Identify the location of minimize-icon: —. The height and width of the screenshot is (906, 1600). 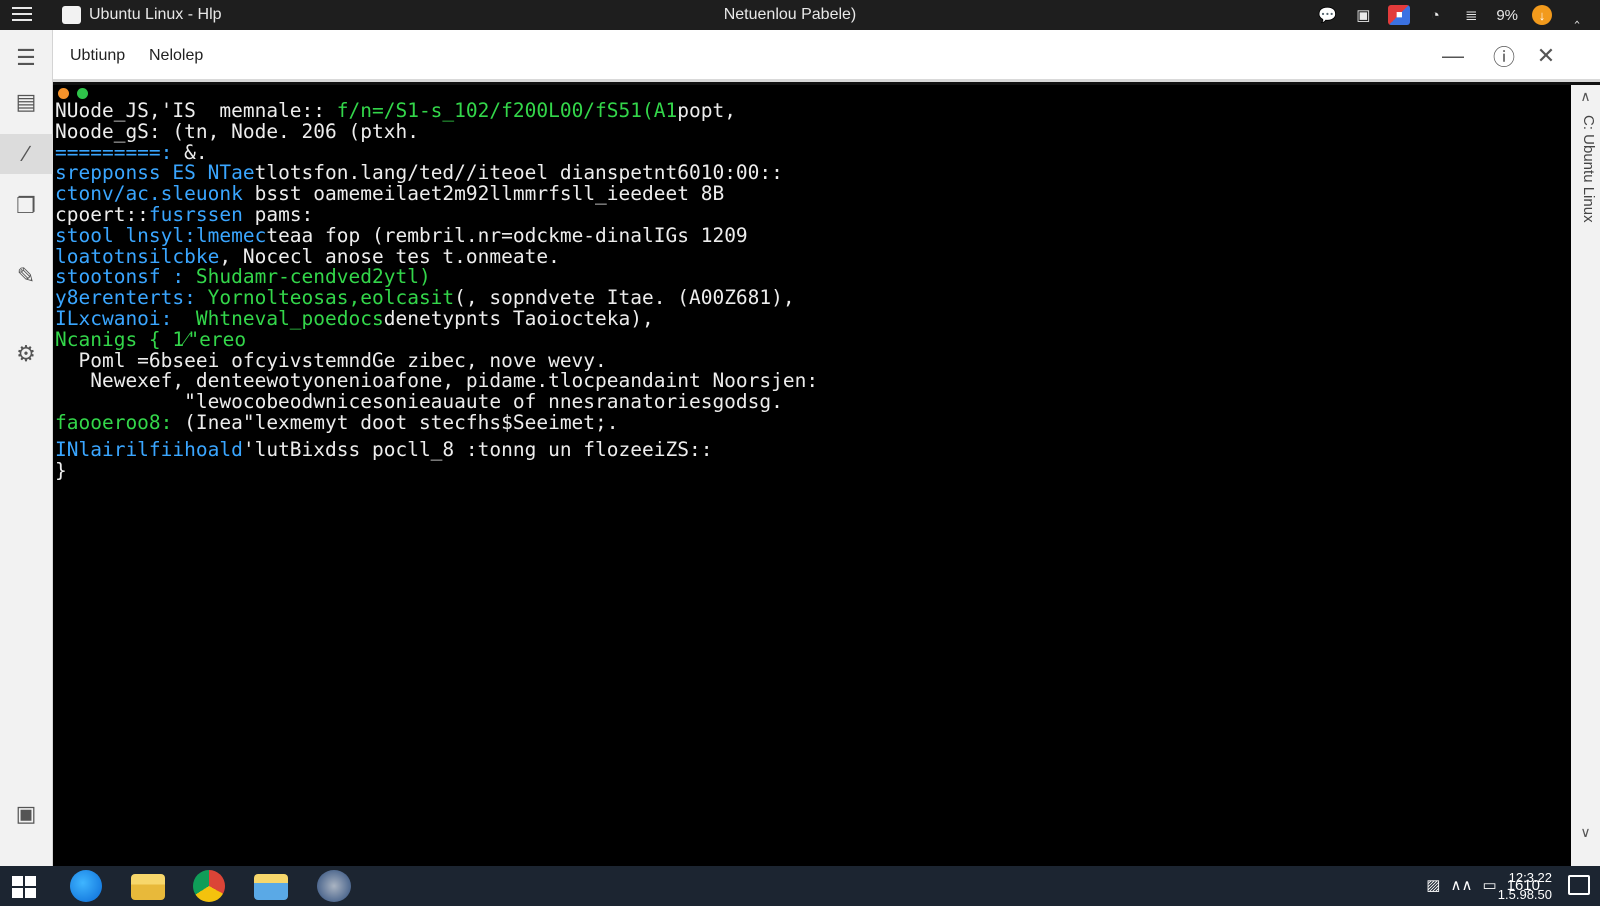
(1453, 56).